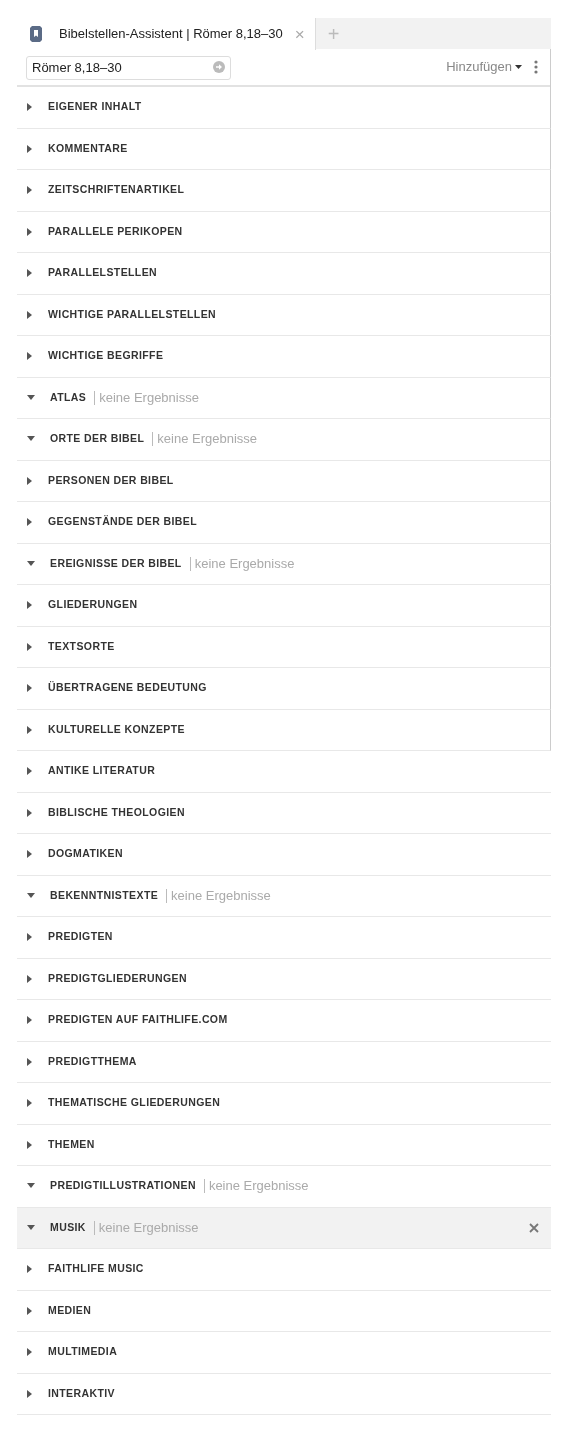 The height and width of the screenshot is (1442, 574). What do you see at coordinates (284, 274) in the screenshot?
I see `section-row: PARALLELSTELLEN` at bounding box center [284, 274].